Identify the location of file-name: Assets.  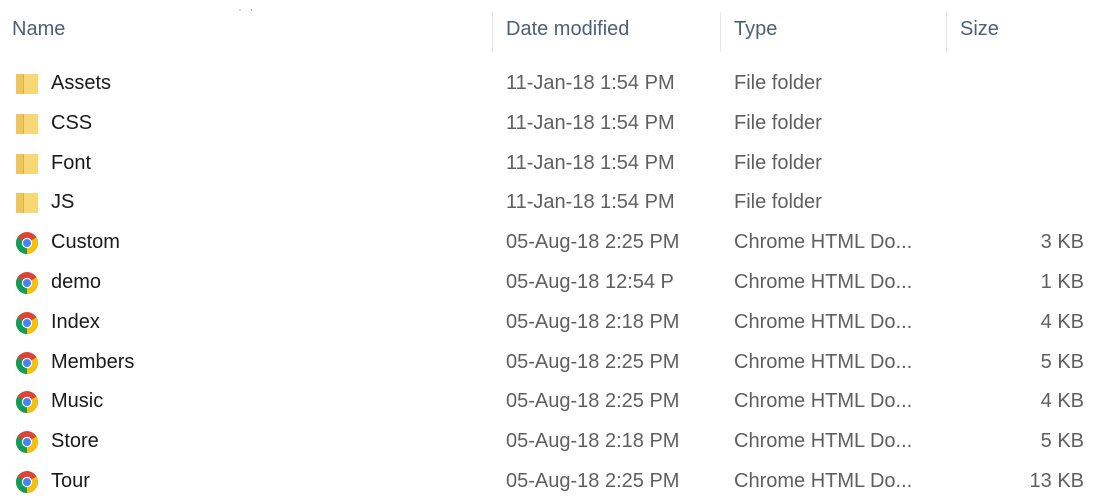
(81, 83).